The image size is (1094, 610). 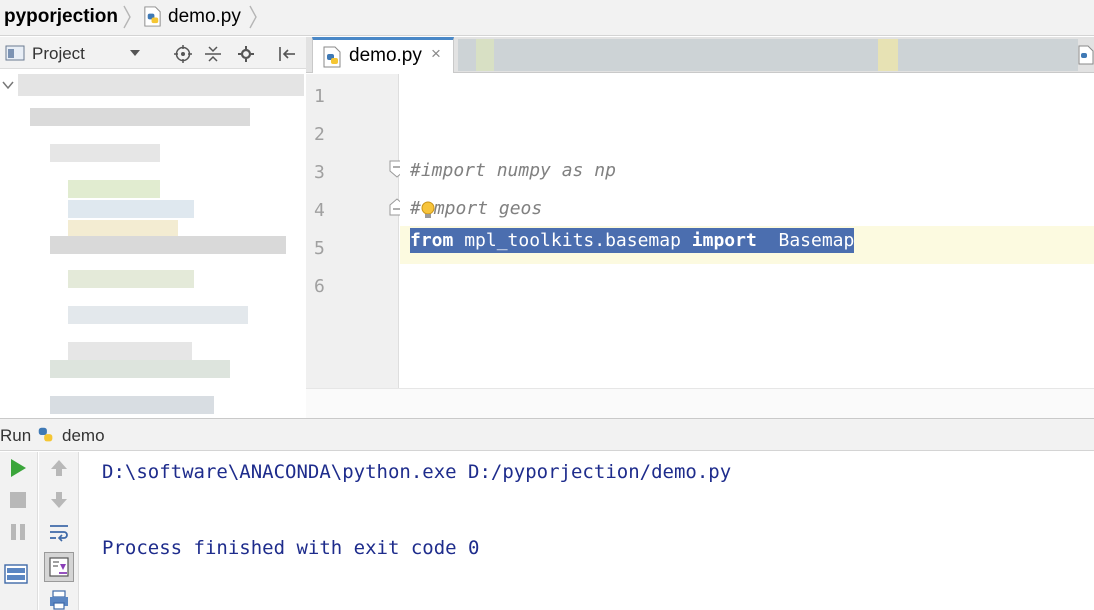 I want to click on soft-wrap-button, so click(x=59, y=532).